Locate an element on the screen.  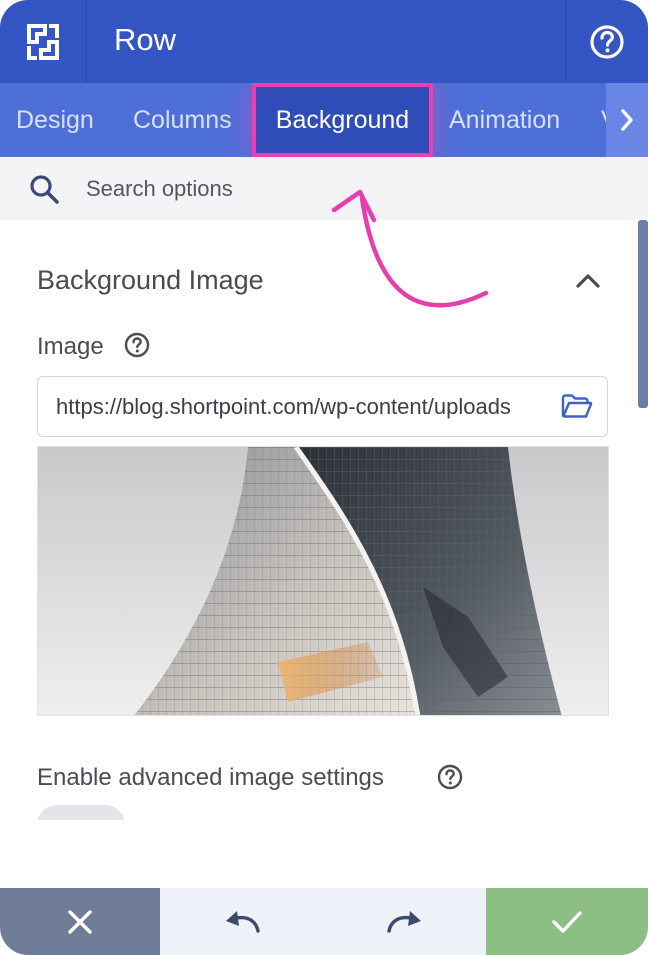
close-icon is located at coordinates (80, 921).